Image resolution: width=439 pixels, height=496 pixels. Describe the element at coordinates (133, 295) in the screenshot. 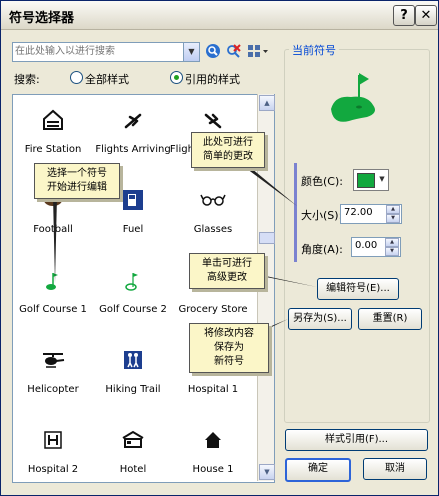

I see `symbol-golf-course-2: Golf Course 2` at that location.